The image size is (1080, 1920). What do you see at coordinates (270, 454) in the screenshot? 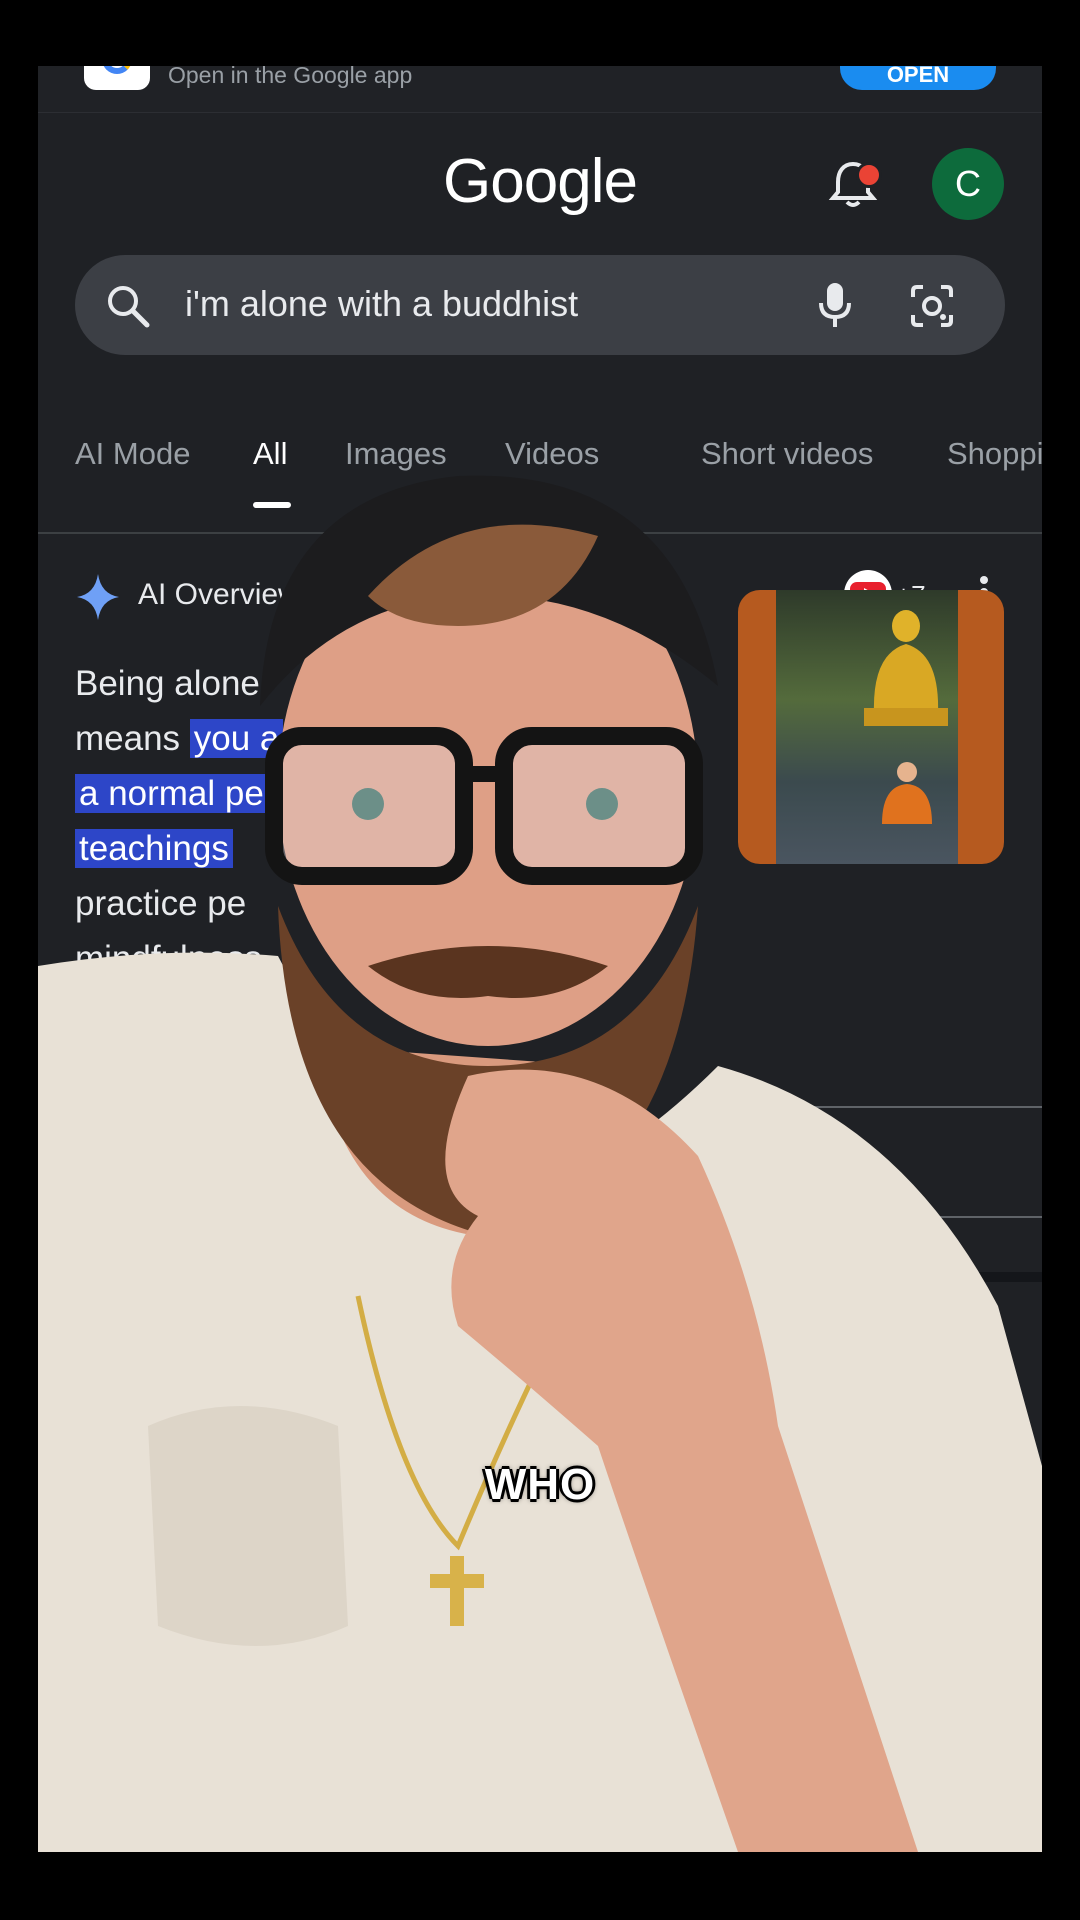
I see `tab-all: All` at bounding box center [270, 454].